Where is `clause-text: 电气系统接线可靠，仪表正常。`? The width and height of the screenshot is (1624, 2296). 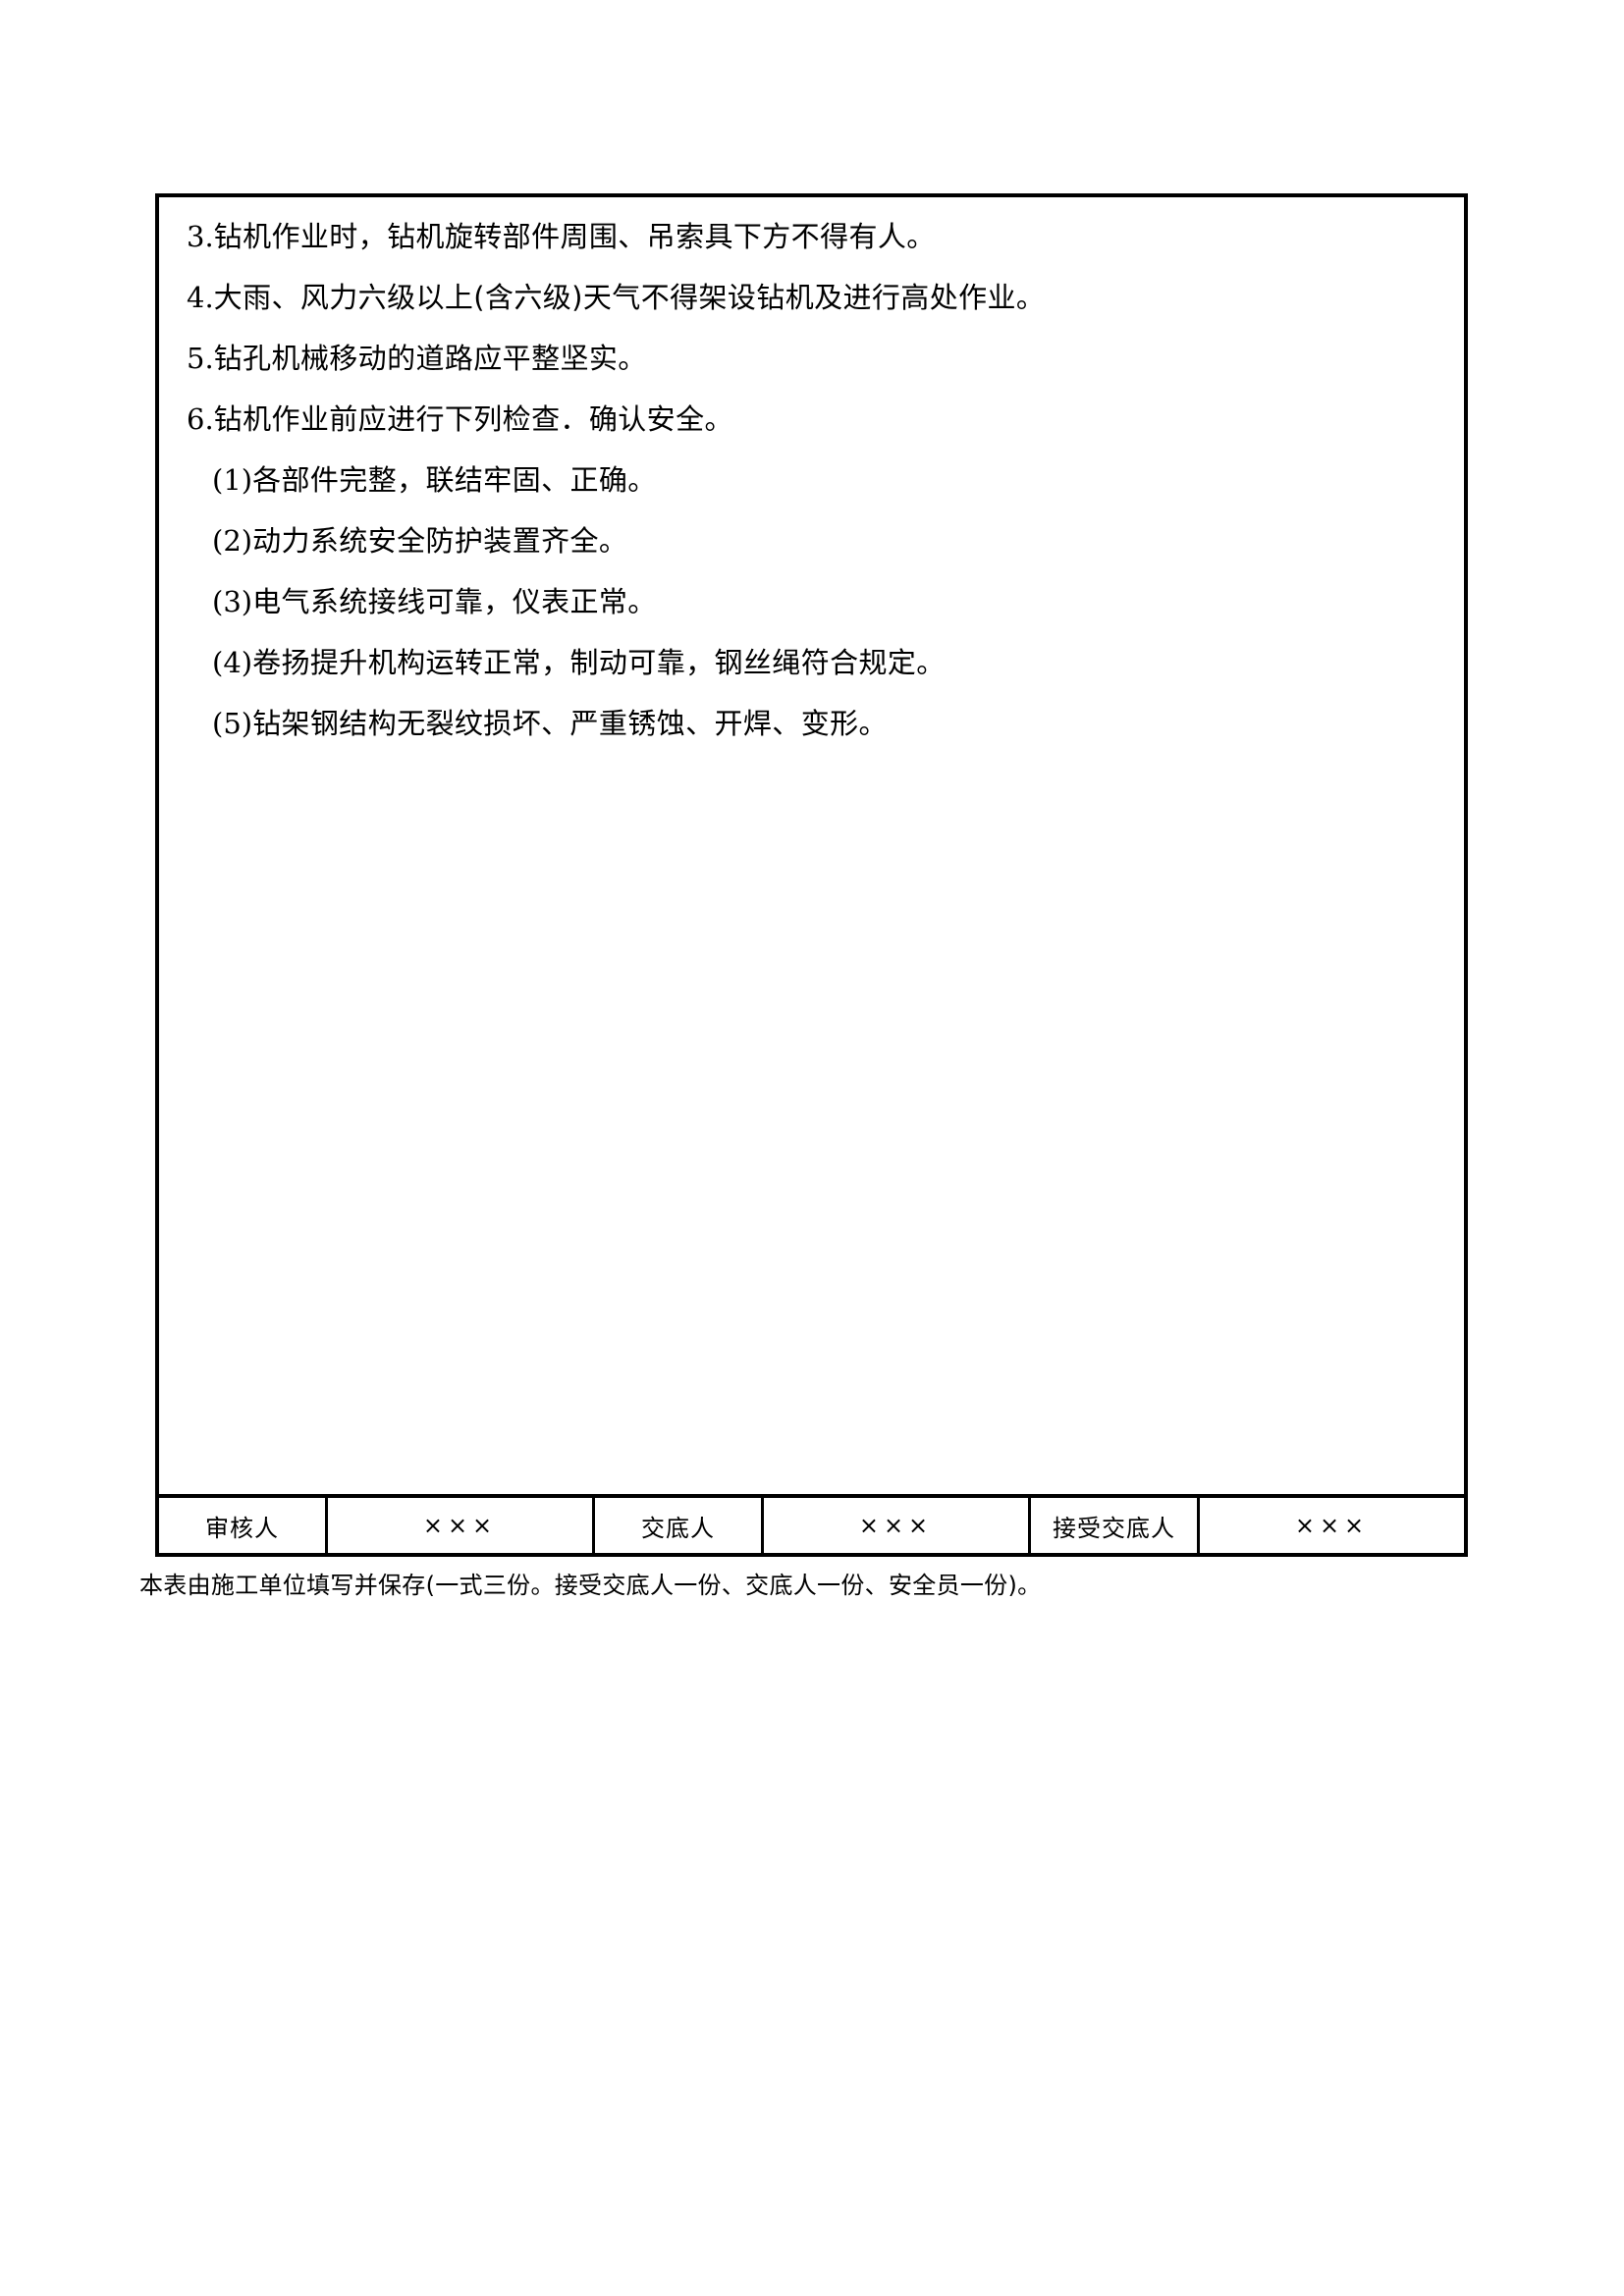 clause-text: 电气系统接线可靠，仪表正常。 is located at coordinates (454, 602).